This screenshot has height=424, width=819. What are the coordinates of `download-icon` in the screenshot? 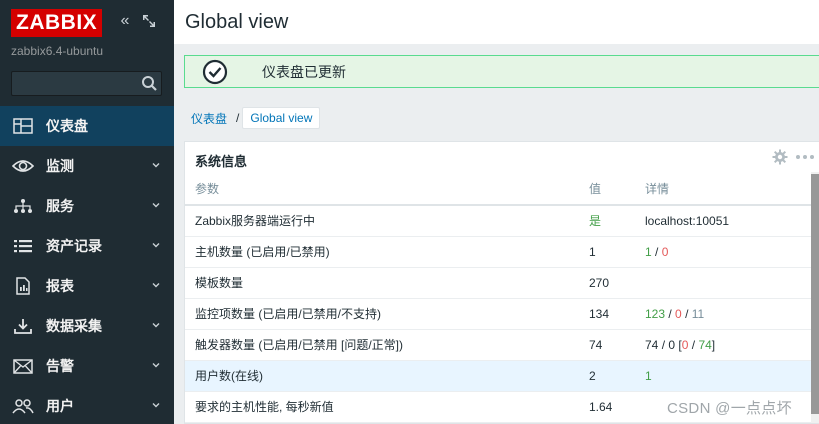 It's located at (23, 326).